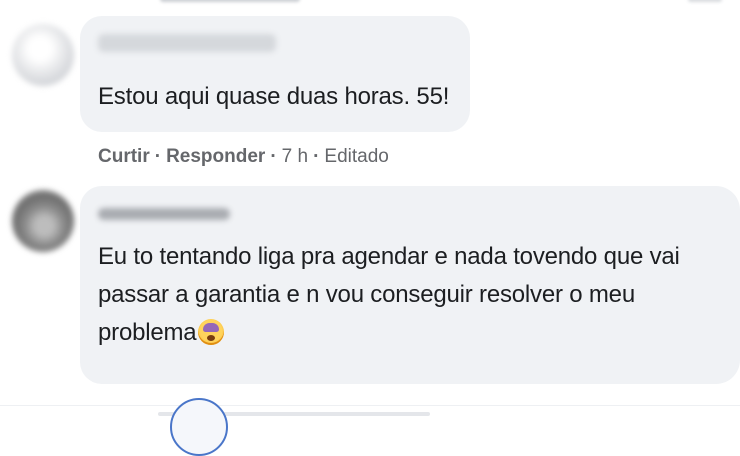 This screenshot has width=740, height=456. What do you see at coordinates (124, 156) in the screenshot?
I see `like-link: Curtir` at bounding box center [124, 156].